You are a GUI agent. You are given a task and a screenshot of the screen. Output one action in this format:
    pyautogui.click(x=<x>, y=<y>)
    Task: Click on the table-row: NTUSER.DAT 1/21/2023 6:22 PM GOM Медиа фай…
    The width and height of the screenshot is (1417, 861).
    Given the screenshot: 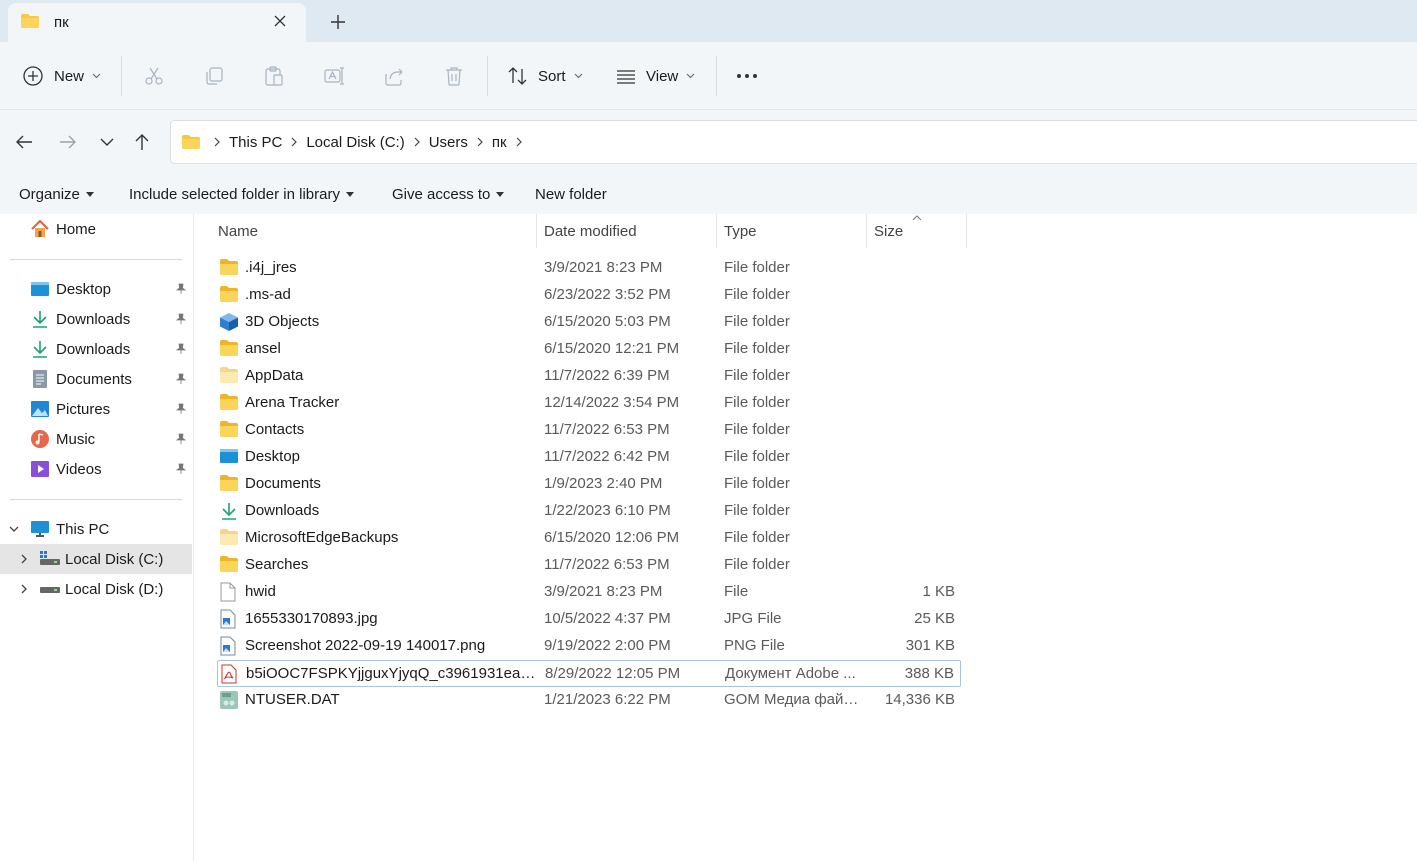 What is the action you would take?
    pyautogui.click(x=589, y=700)
    